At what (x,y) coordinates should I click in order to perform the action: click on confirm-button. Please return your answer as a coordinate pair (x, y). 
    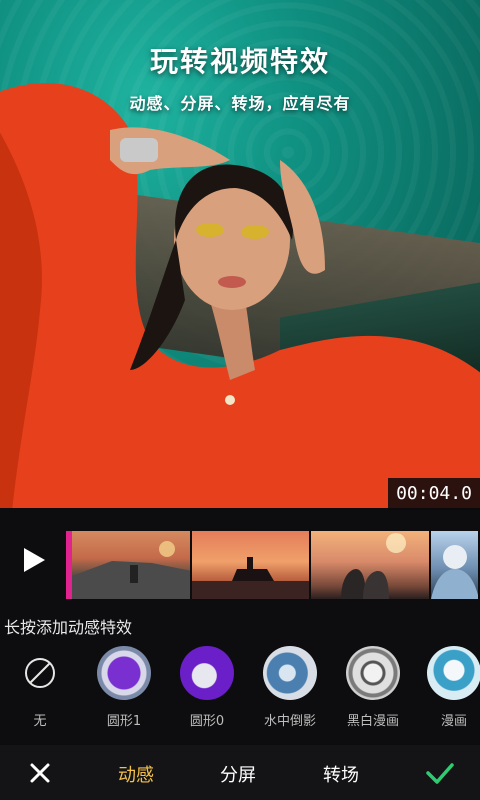
    Looking at the image, I should click on (440, 773).